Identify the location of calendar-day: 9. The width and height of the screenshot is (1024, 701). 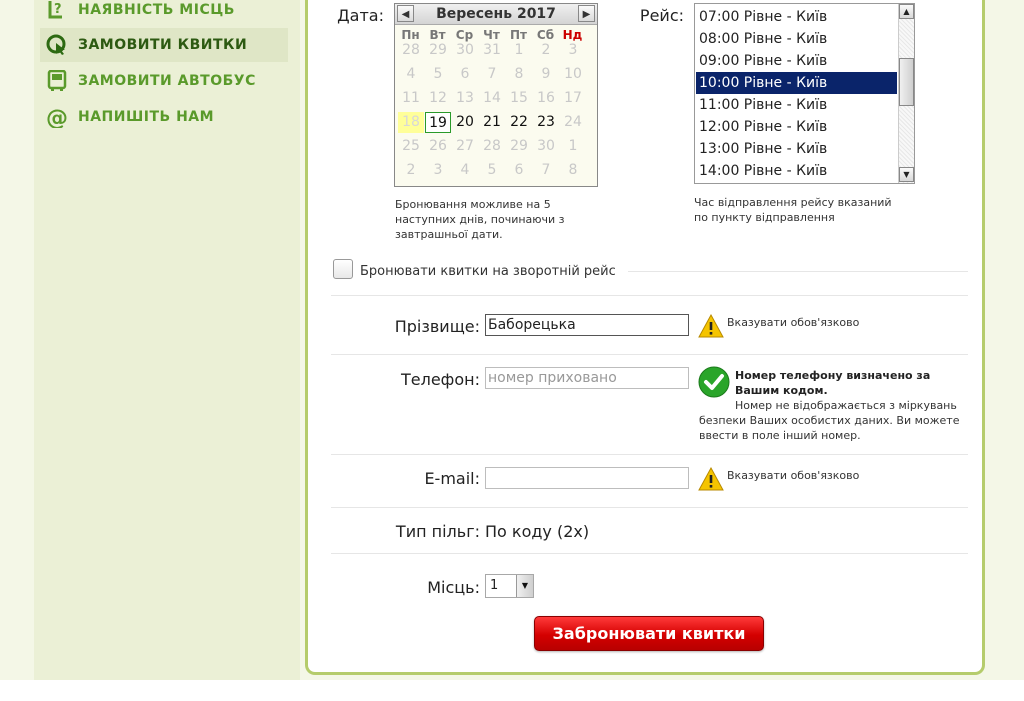
(546, 74).